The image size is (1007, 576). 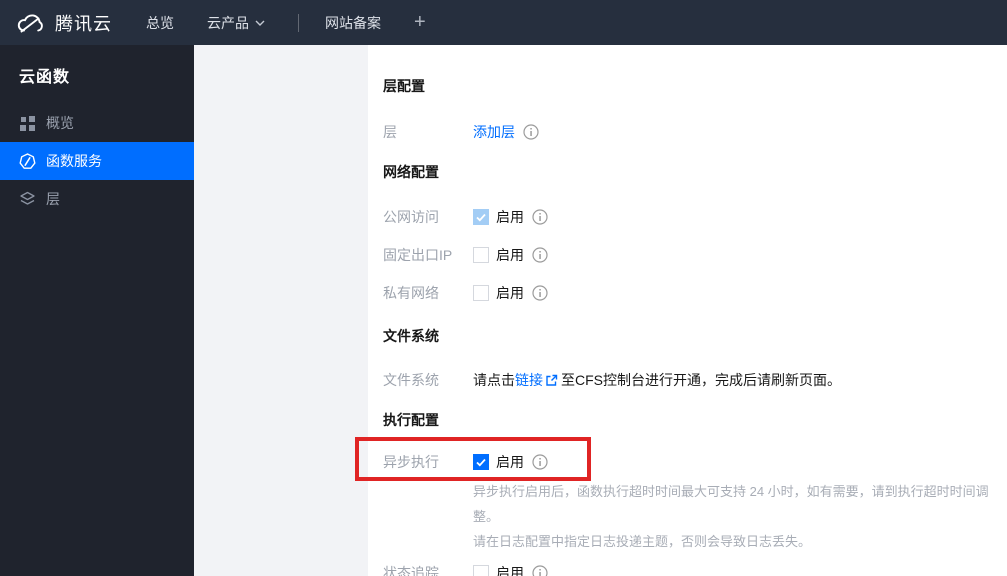 I want to click on layers-icon, so click(x=27, y=198).